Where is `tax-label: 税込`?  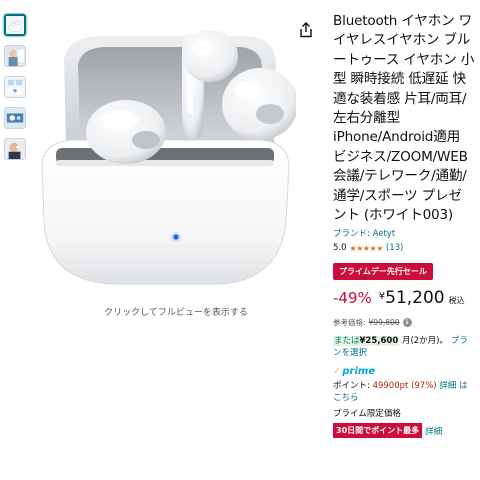 tax-label: 税込 is located at coordinates (456, 301).